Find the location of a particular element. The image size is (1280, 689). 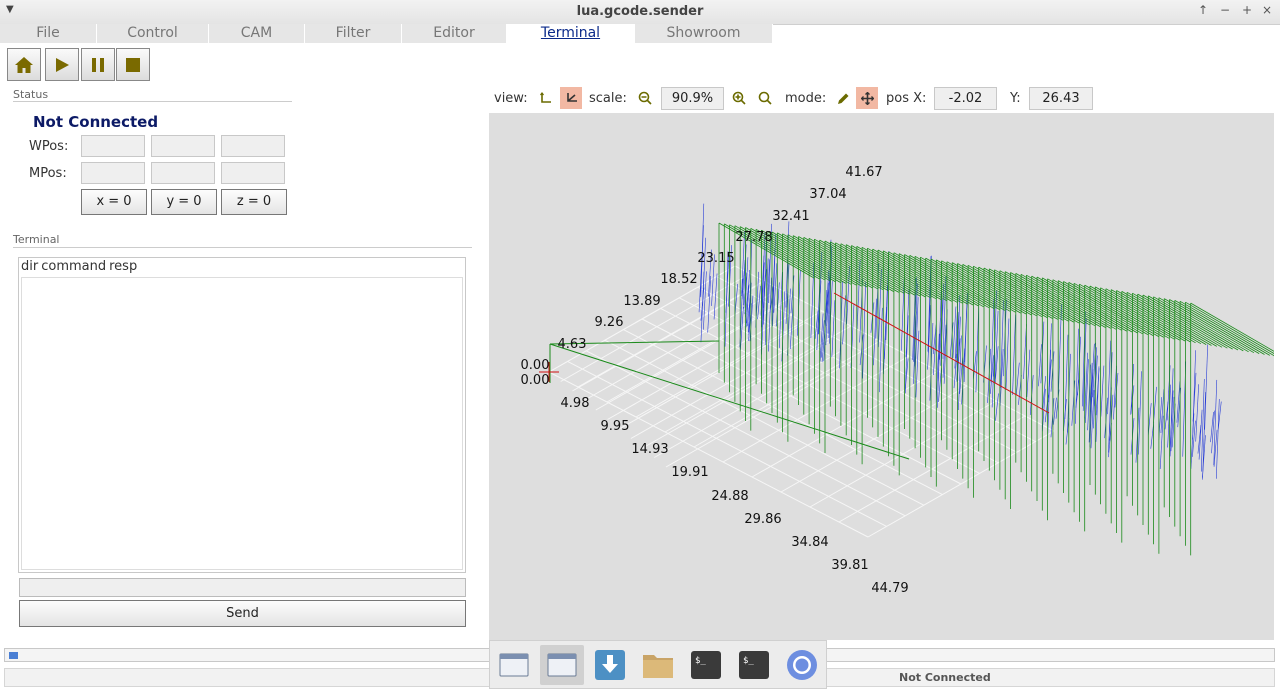

view-3d-button is located at coordinates (571, 98).